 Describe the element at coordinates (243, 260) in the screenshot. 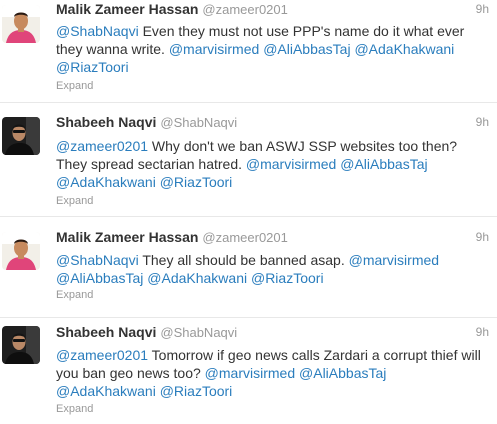

I see `tweet-body: They all should be banned asap.` at that location.